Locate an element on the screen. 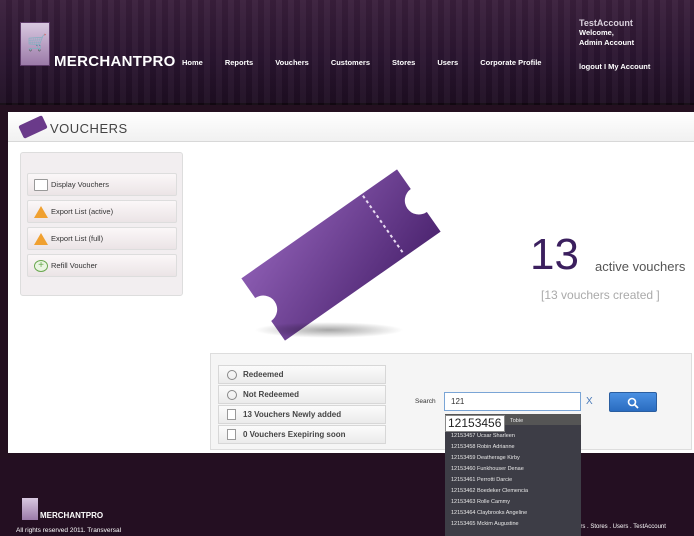 This screenshot has width=694, height=536. filter-not-redeemed: Not Redeemed is located at coordinates (302, 394).